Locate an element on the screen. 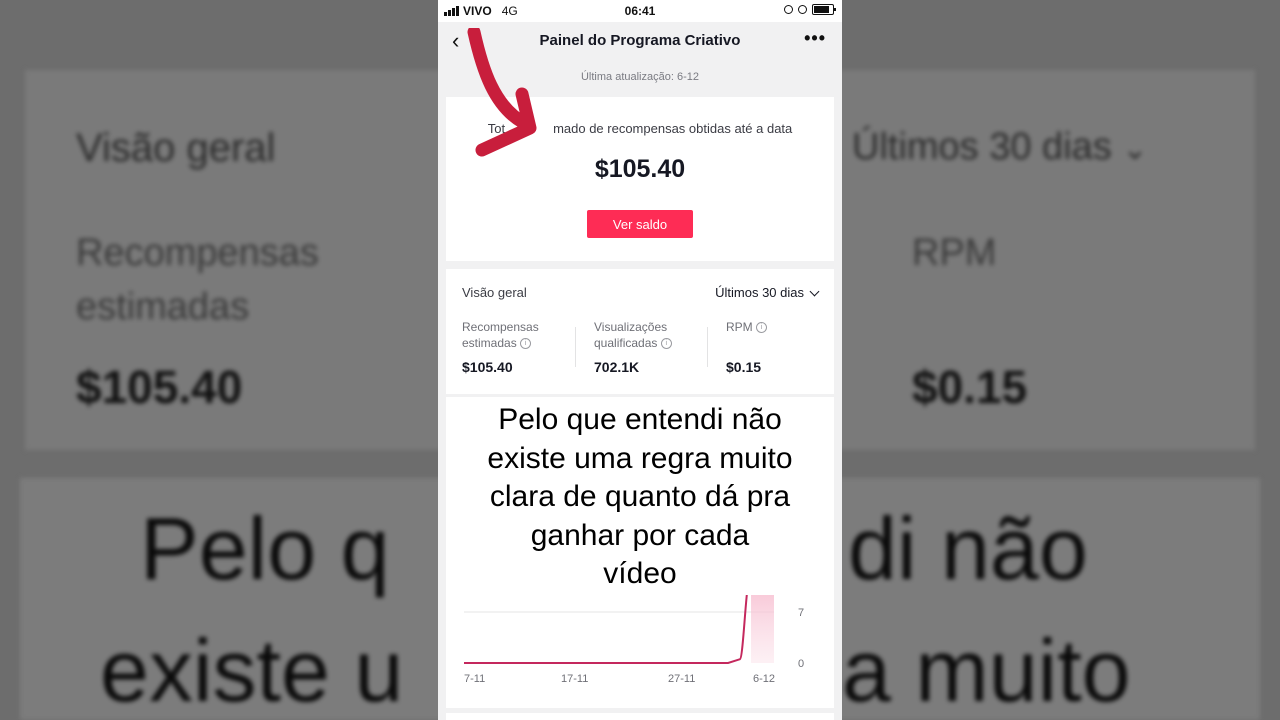  chart-card: 7 0 7-11 17-11 27-11 6-12 is located at coordinates (640, 634).